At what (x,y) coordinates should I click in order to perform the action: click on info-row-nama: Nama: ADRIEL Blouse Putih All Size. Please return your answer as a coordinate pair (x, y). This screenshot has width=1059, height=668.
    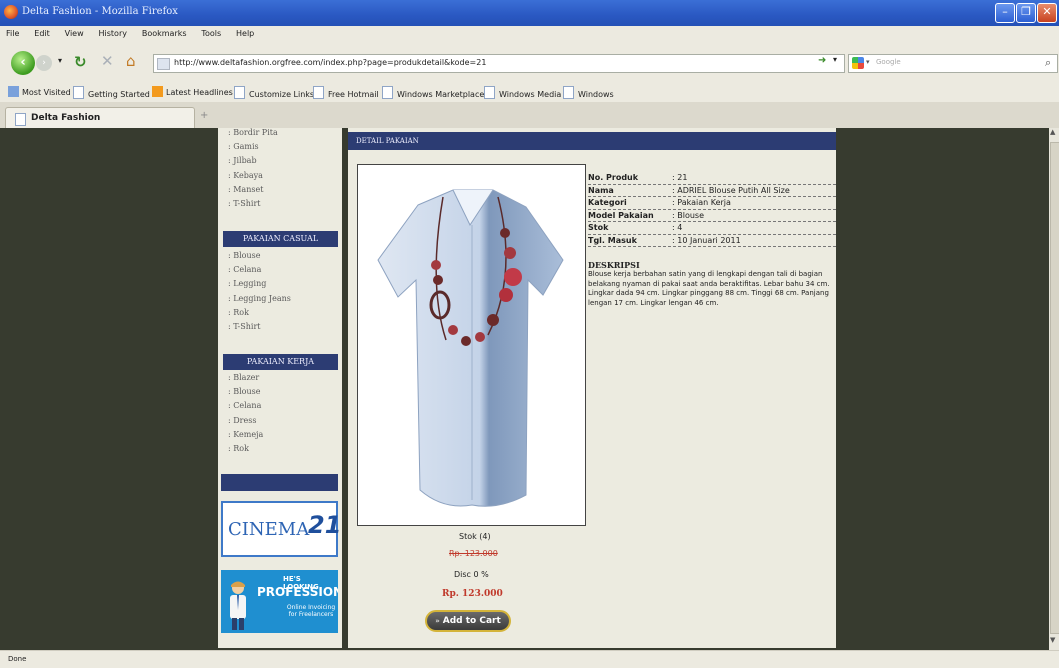
    Looking at the image, I should click on (712, 191).